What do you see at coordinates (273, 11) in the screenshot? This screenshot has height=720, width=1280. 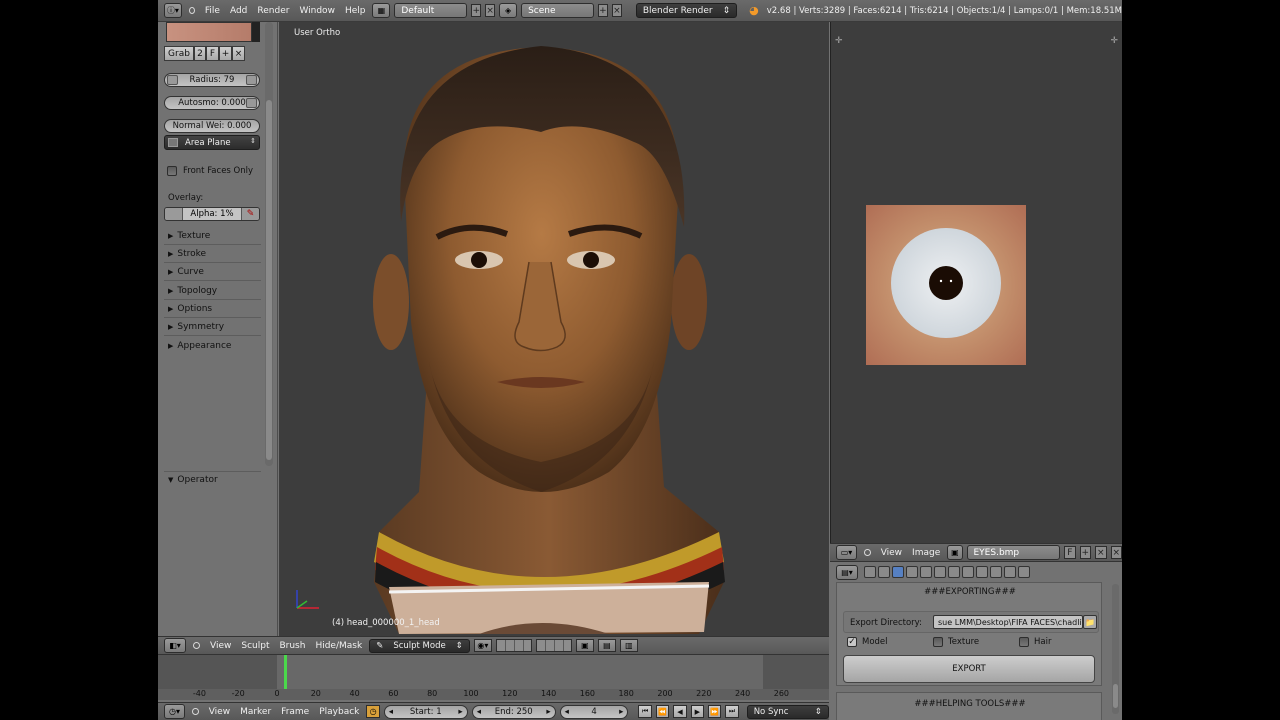 I see `menu-render: Render` at bounding box center [273, 11].